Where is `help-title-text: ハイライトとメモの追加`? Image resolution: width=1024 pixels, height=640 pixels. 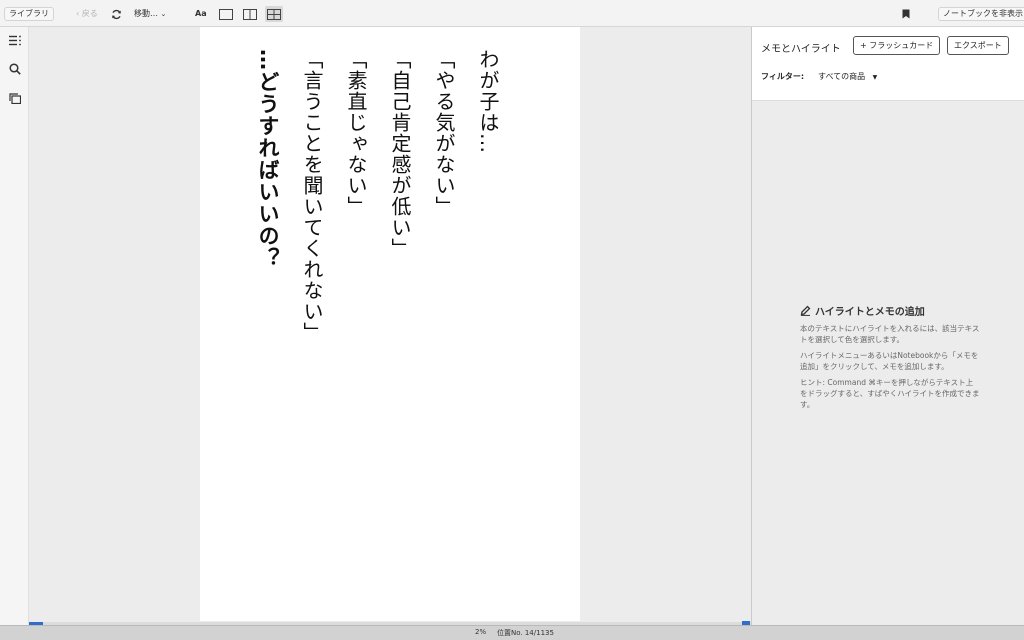
help-title-text: ハイライトとメモの追加 is located at coordinates (870, 312).